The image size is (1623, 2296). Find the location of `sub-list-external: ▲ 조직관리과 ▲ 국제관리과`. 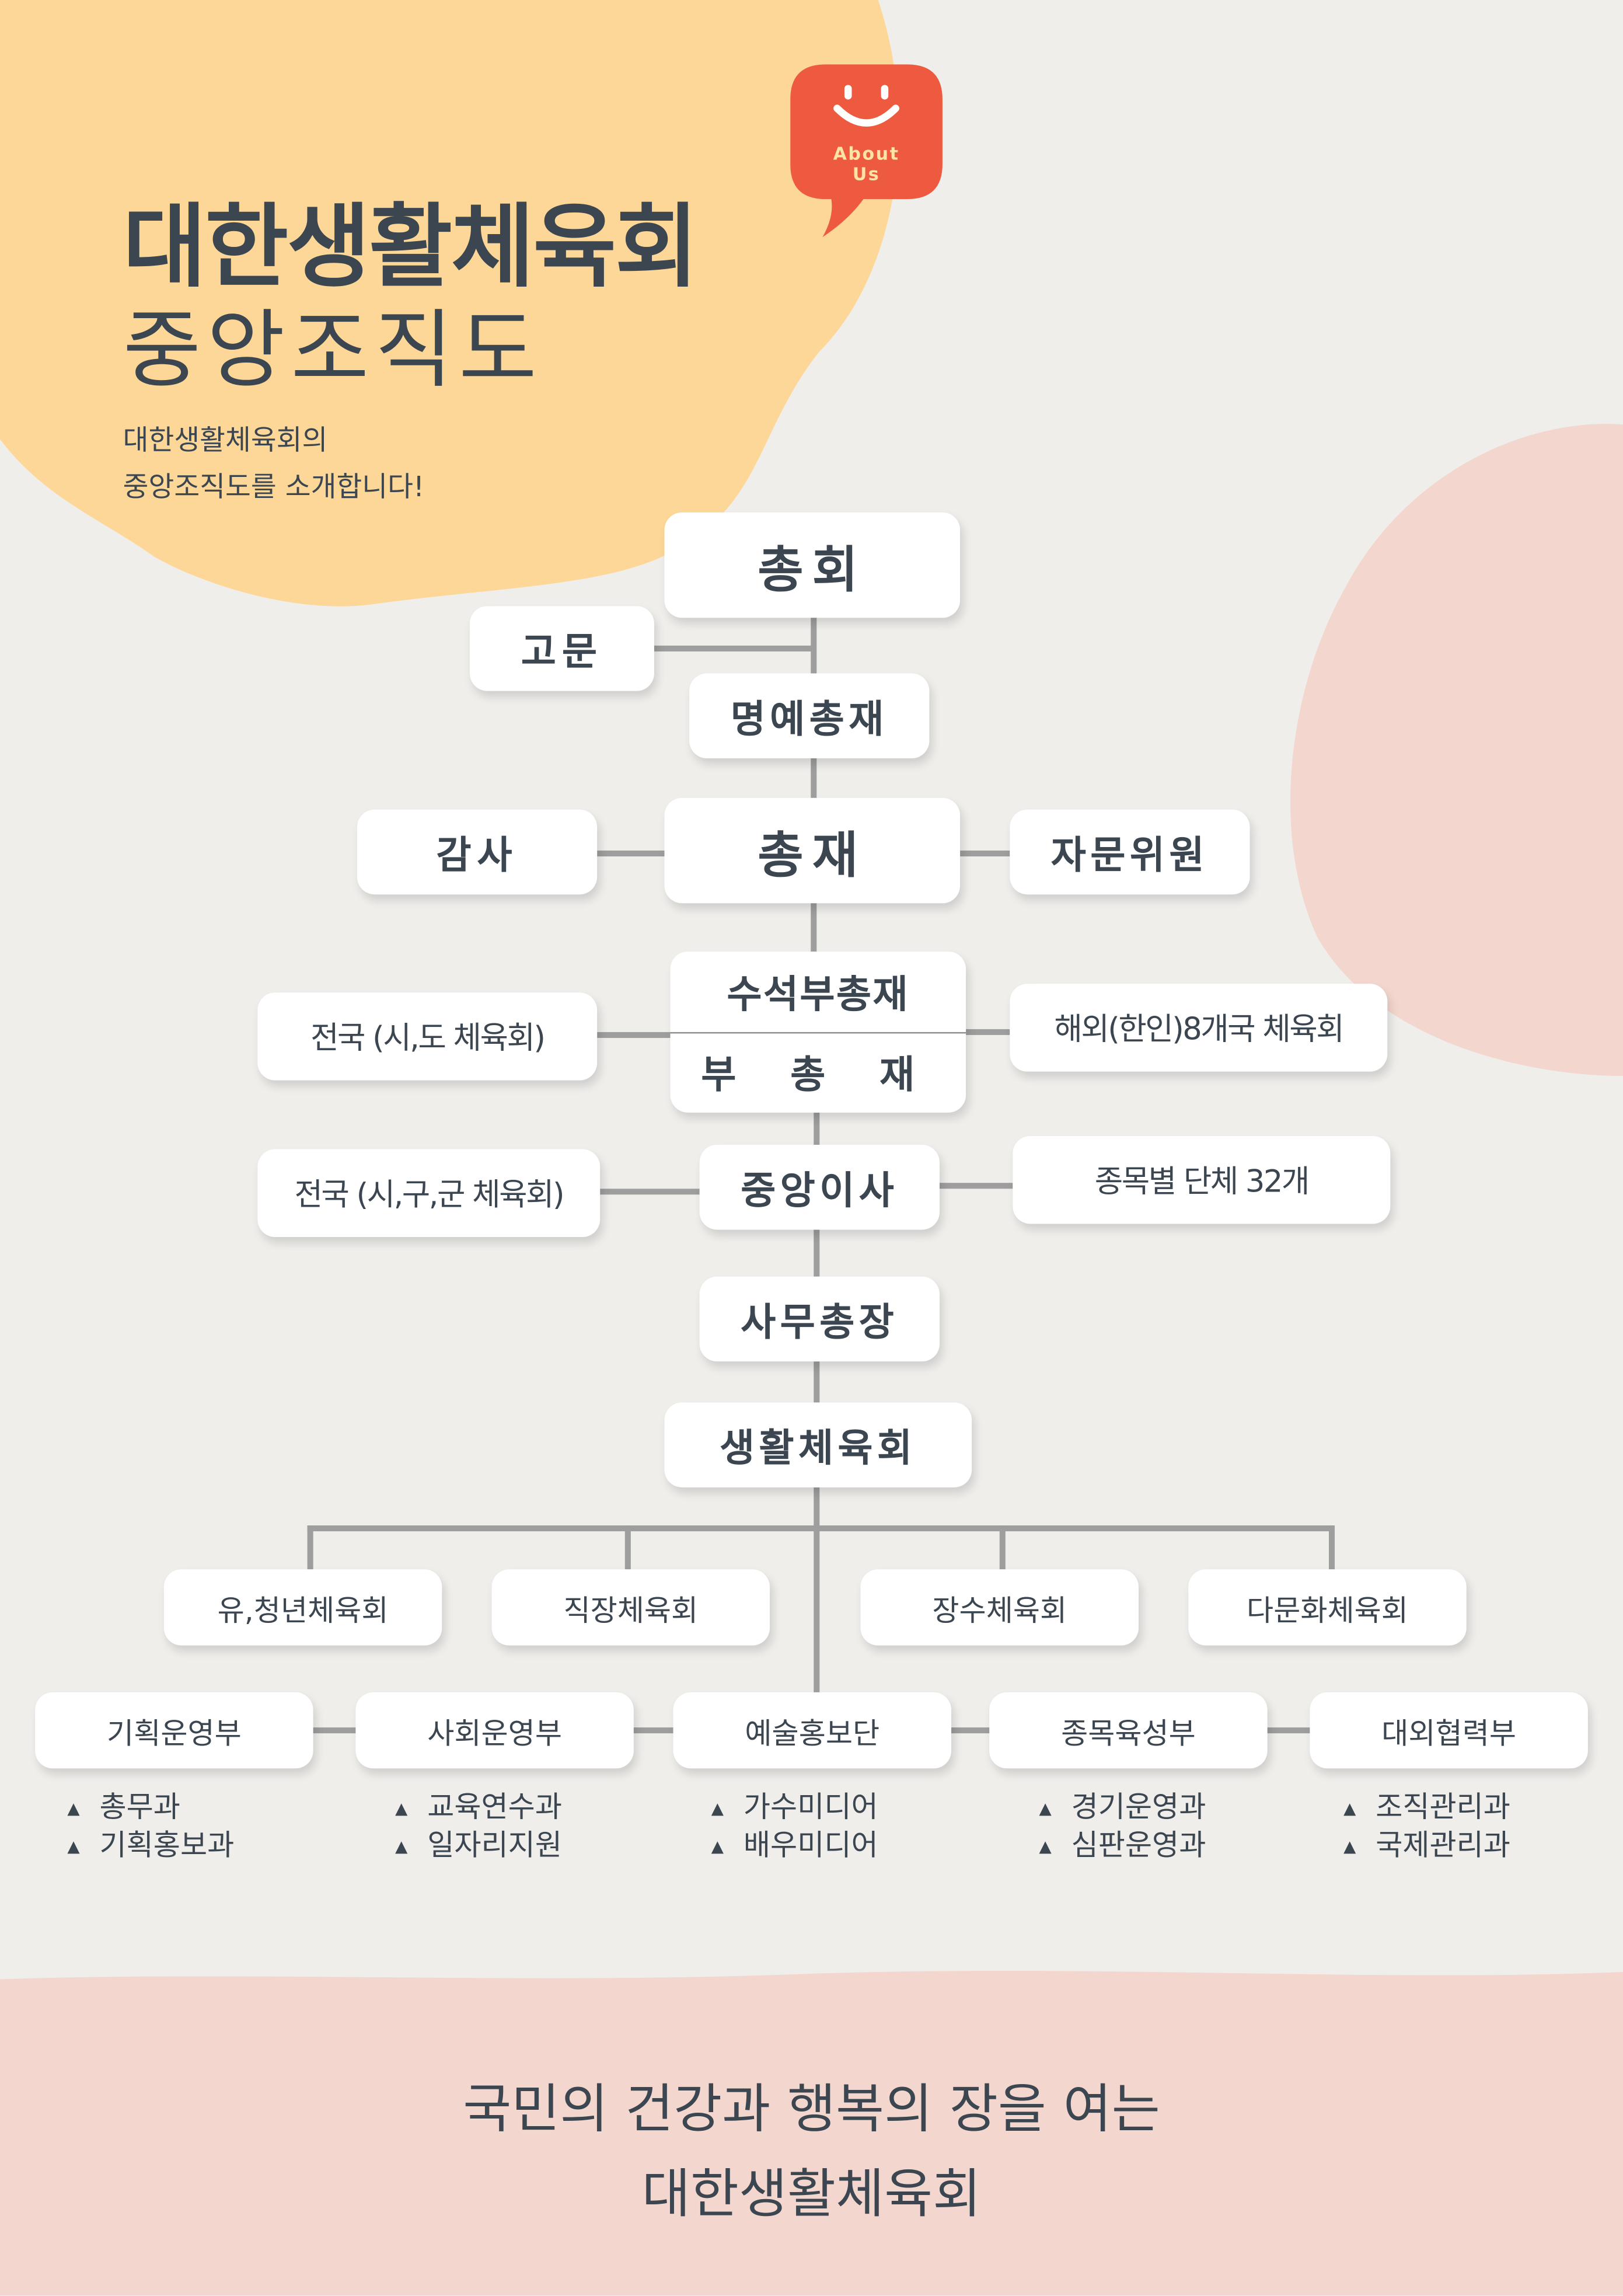

sub-list-external: ▲ 조직관리과 ▲ 국제관리과 is located at coordinates (1426, 1827).